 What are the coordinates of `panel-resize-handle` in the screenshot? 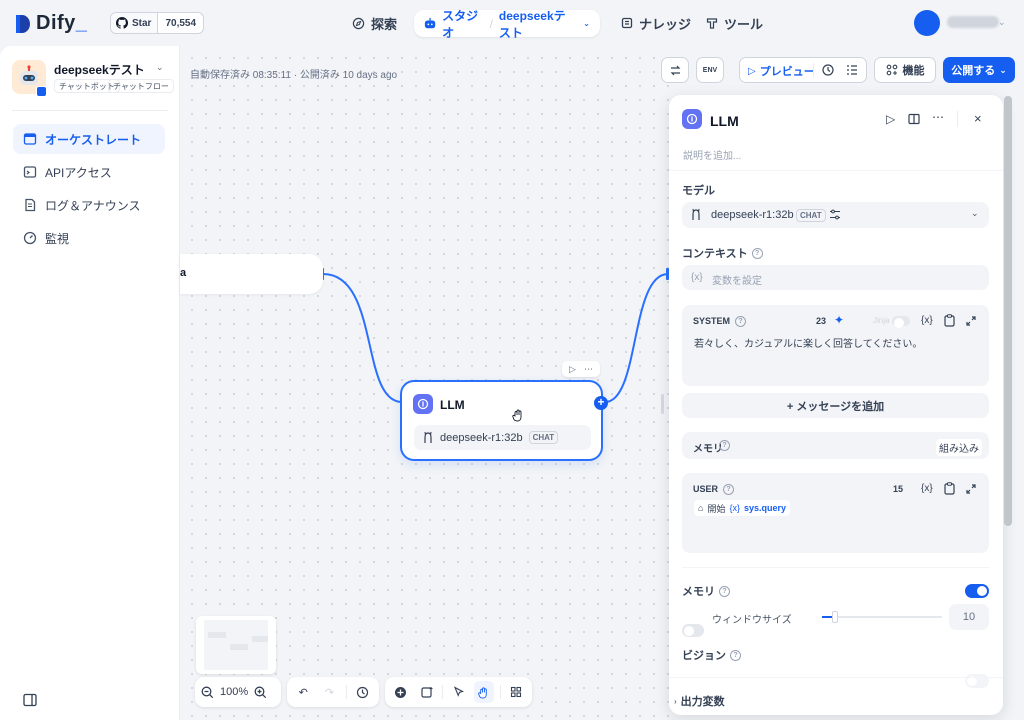 It's located at (662, 404).